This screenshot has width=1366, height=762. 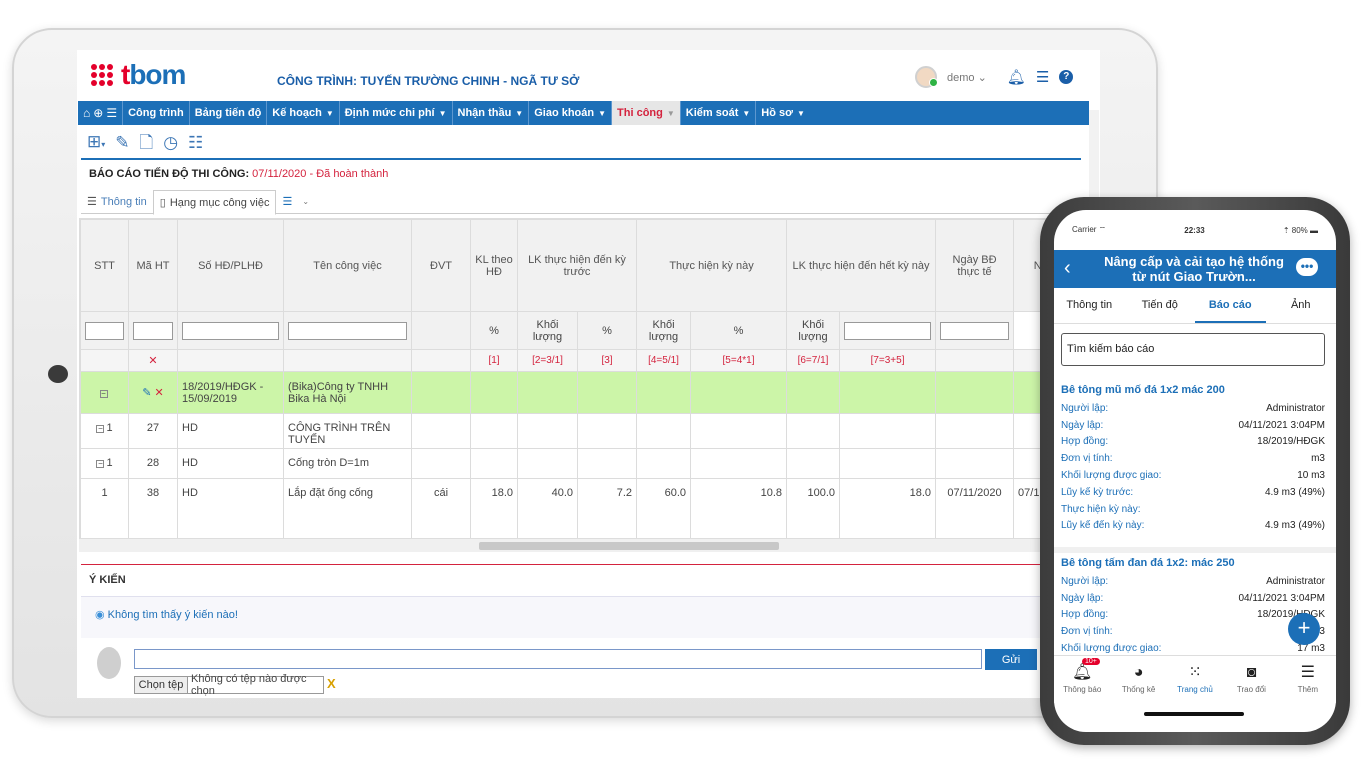 What do you see at coordinates (331, 683) in the screenshot?
I see `clear-file-icon: X` at bounding box center [331, 683].